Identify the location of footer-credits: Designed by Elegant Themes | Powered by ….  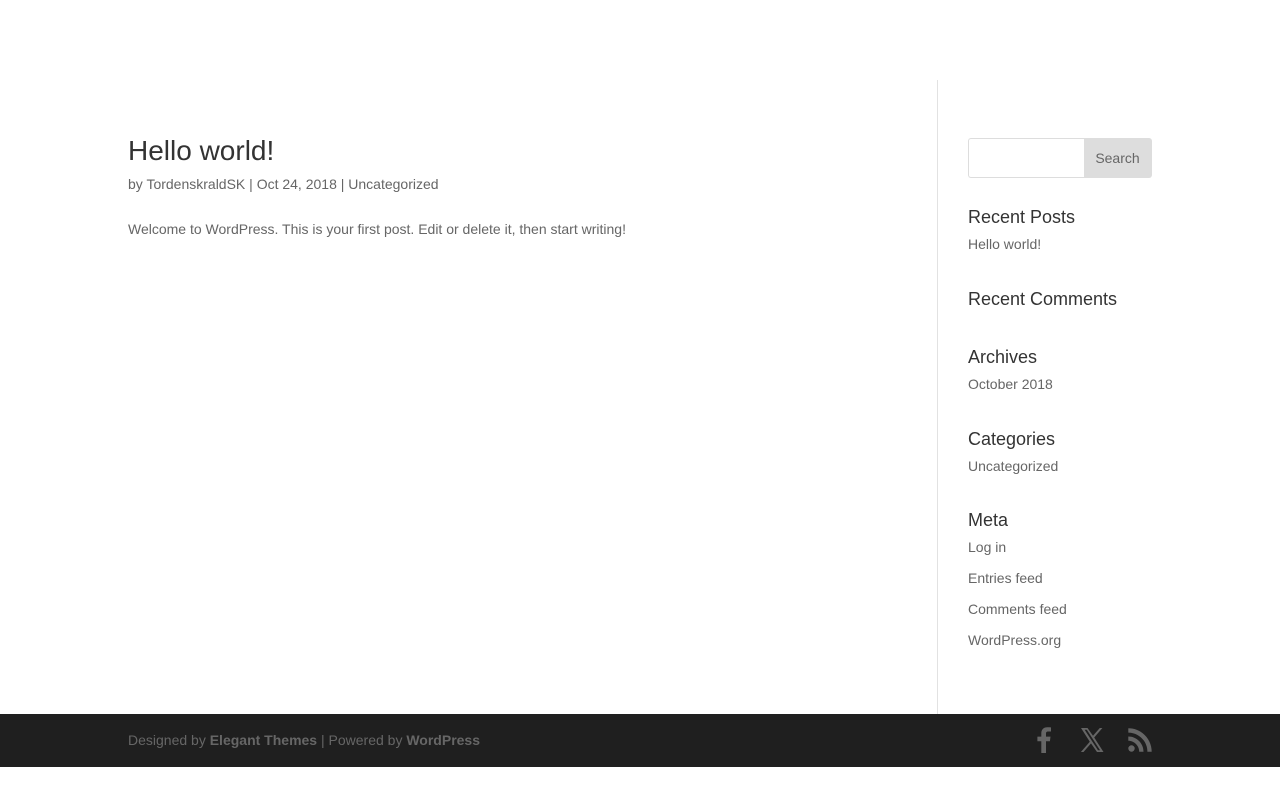
(304, 740).